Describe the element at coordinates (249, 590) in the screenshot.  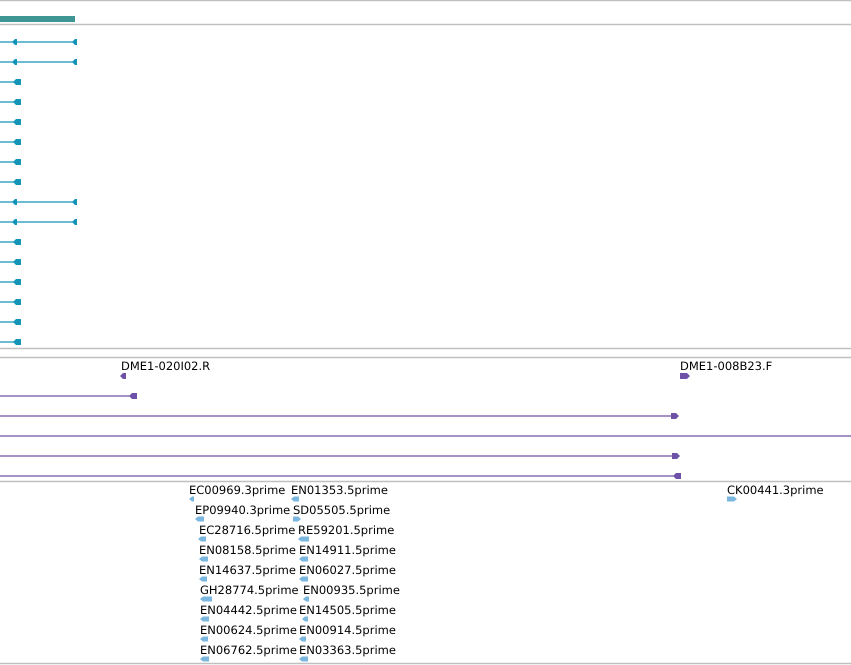
I see `feature-label: GH28774.5prime` at that location.